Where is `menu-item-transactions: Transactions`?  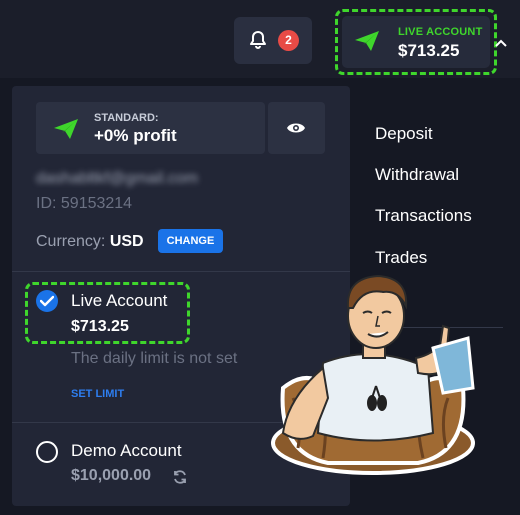 menu-item-transactions: Transactions is located at coordinates (423, 216).